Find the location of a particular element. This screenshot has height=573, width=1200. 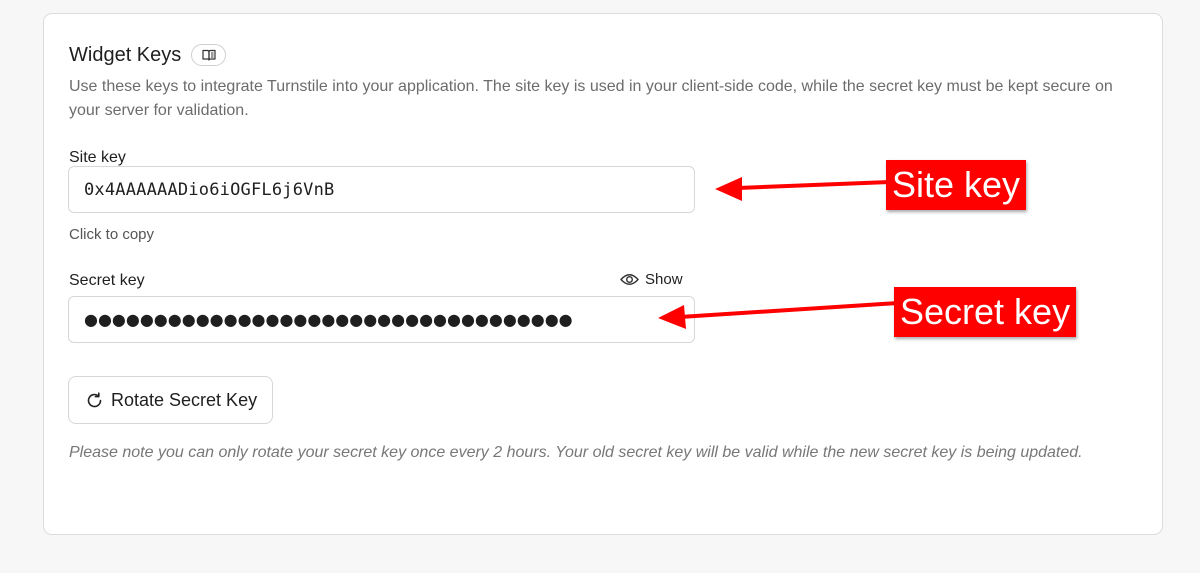

show-label: Show is located at coordinates (664, 279).